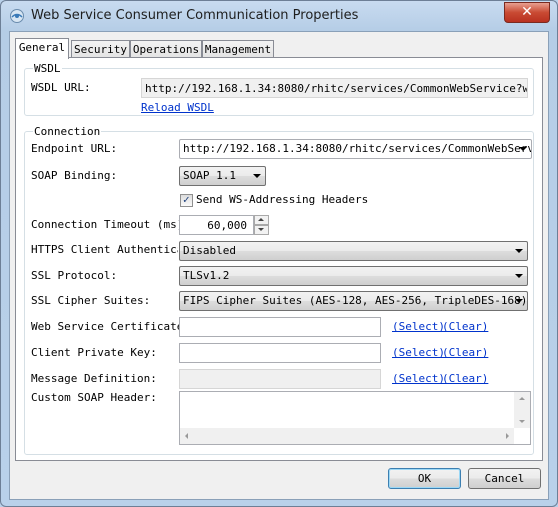 This screenshot has height=507, width=558. Describe the element at coordinates (74, 148) in the screenshot. I see `endpoint-url-label: Endpoint URL:` at that location.